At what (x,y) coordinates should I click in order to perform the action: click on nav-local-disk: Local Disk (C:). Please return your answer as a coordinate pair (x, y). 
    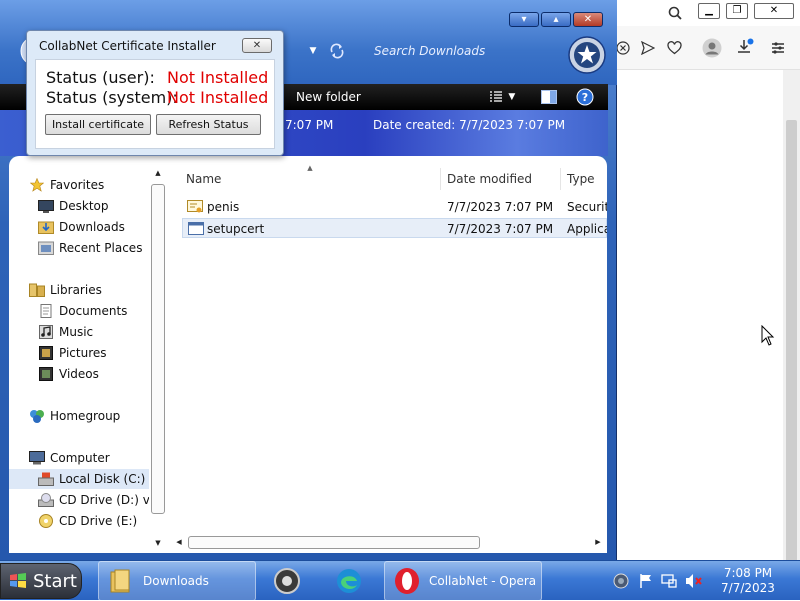
    Looking at the image, I should click on (79, 479).